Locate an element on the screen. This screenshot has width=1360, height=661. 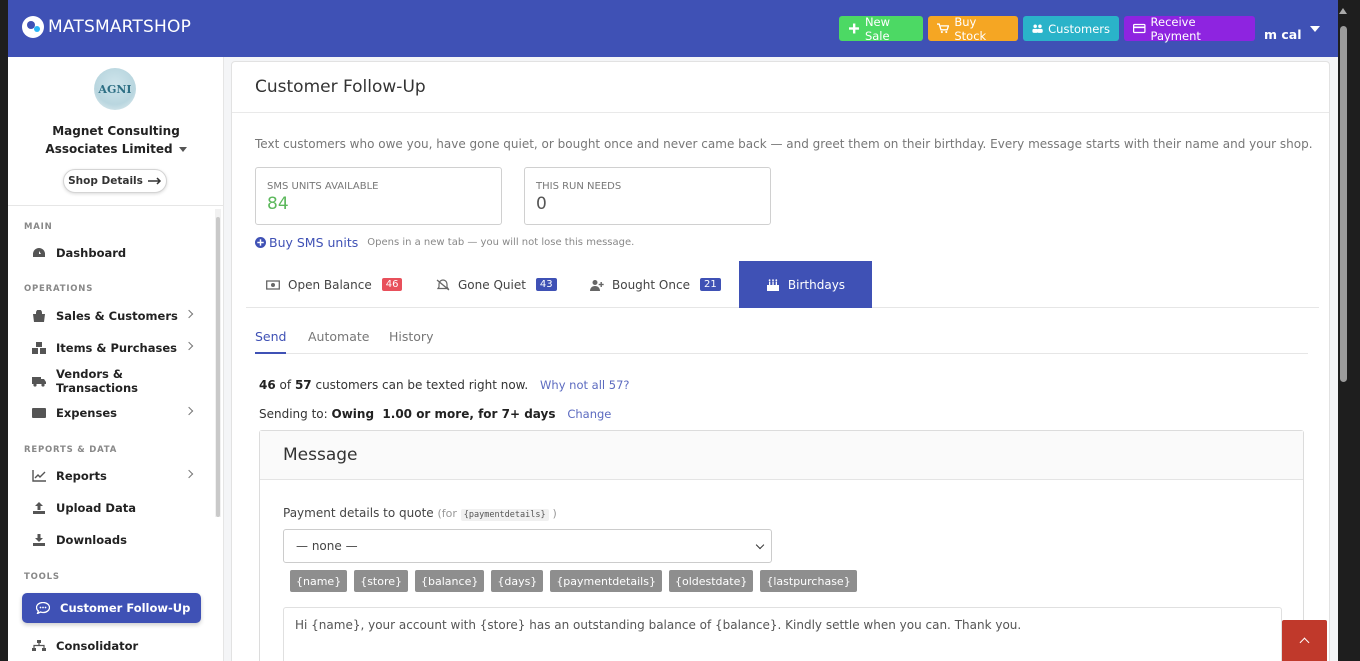
tab-count-badge: 21 is located at coordinates (710, 284).